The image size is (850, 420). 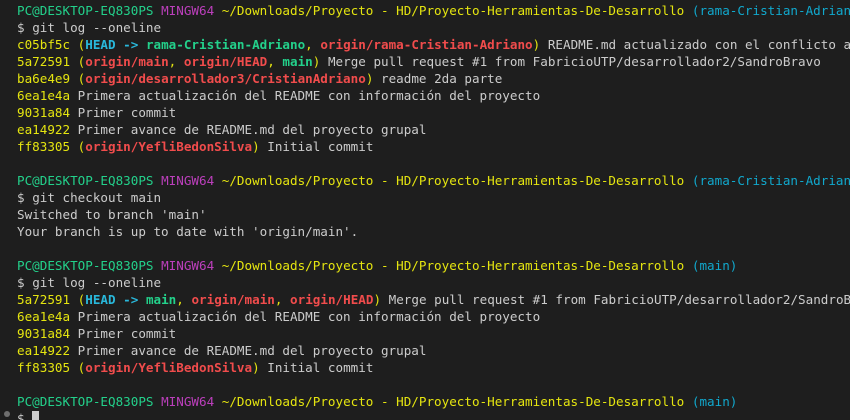 What do you see at coordinates (7, 414) in the screenshot?
I see `command-decoration-icon` at bounding box center [7, 414].